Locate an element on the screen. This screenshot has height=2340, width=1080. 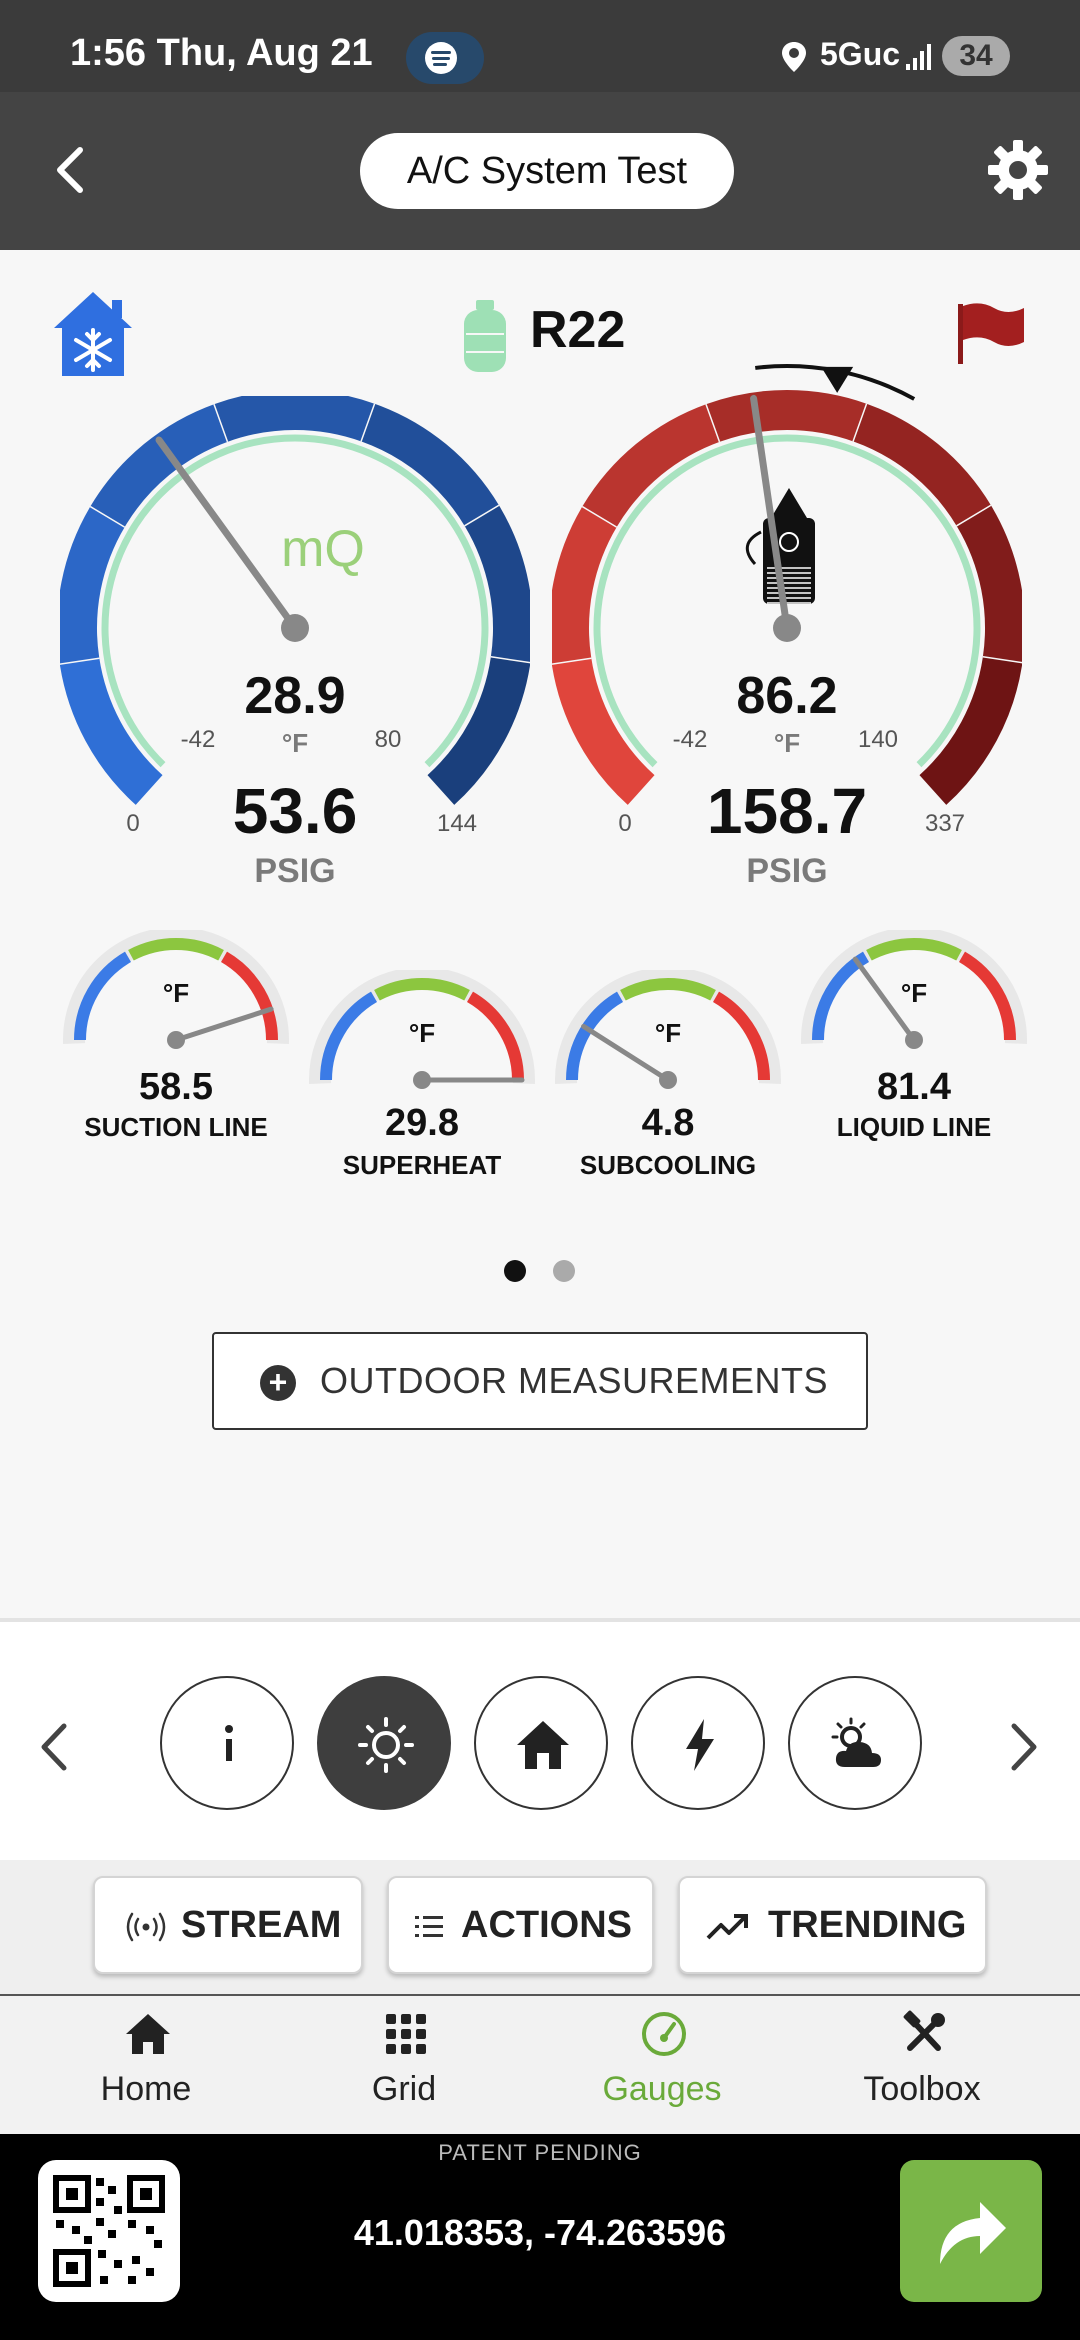
signal-icon is located at coordinates (918, 57).